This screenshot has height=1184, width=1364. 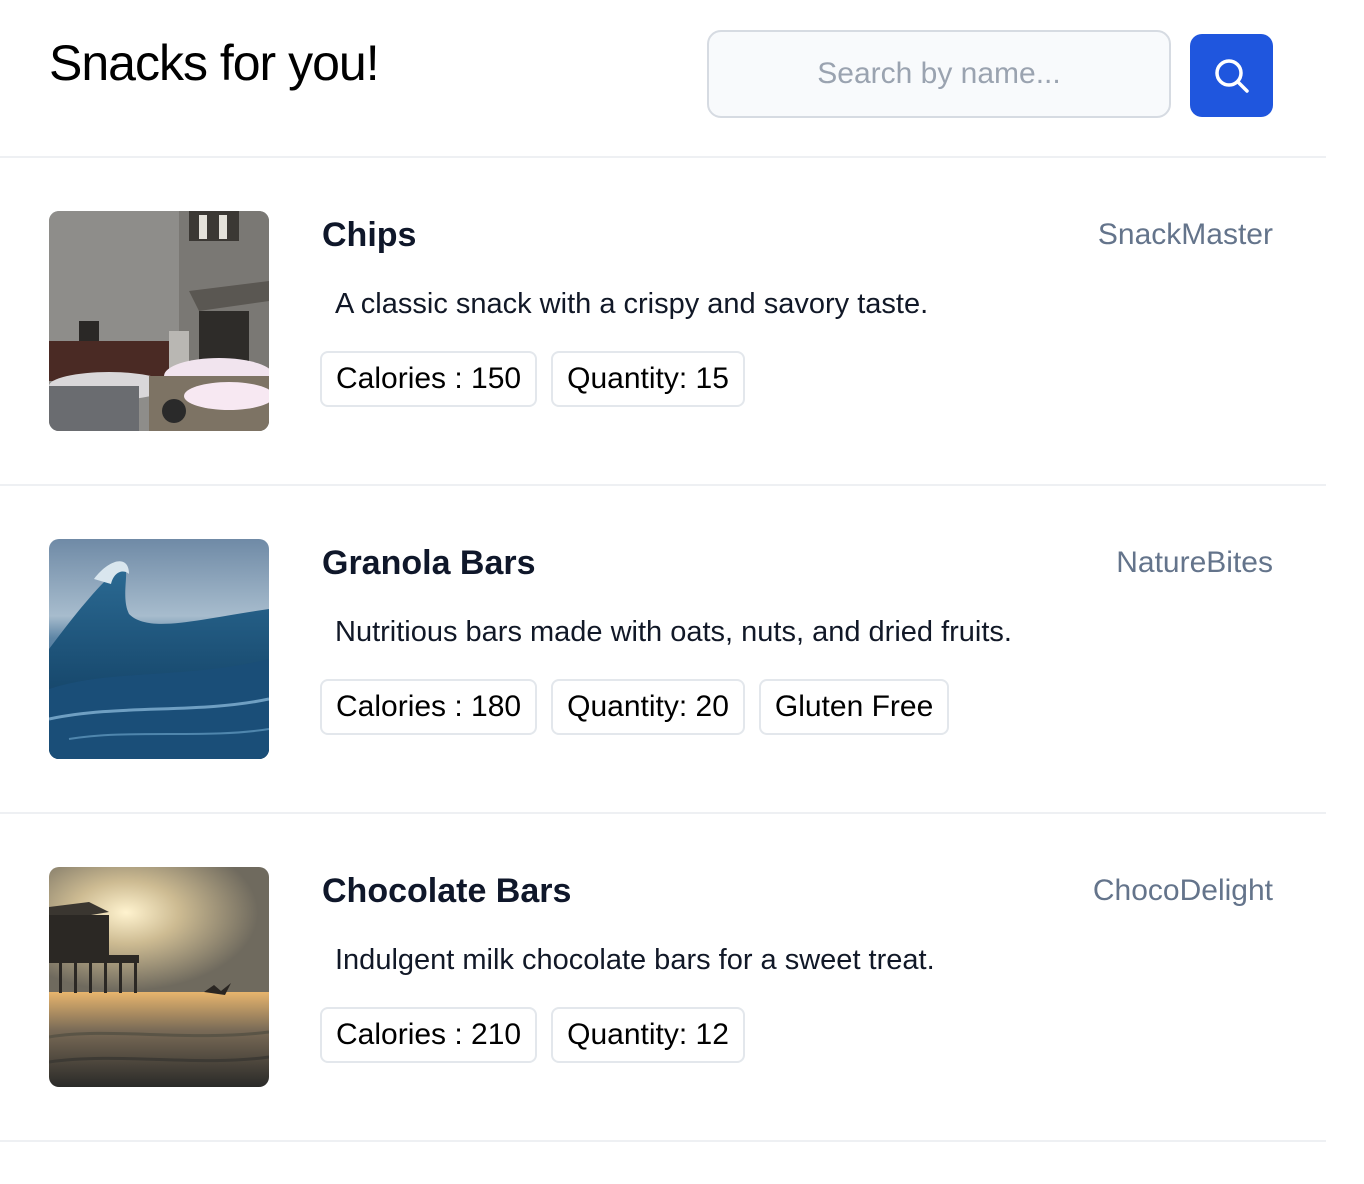 What do you see at coordinates (429, 707) in the screenshot?
I see `calories-tag: Calories : 180` at bounding box center [429, 707].